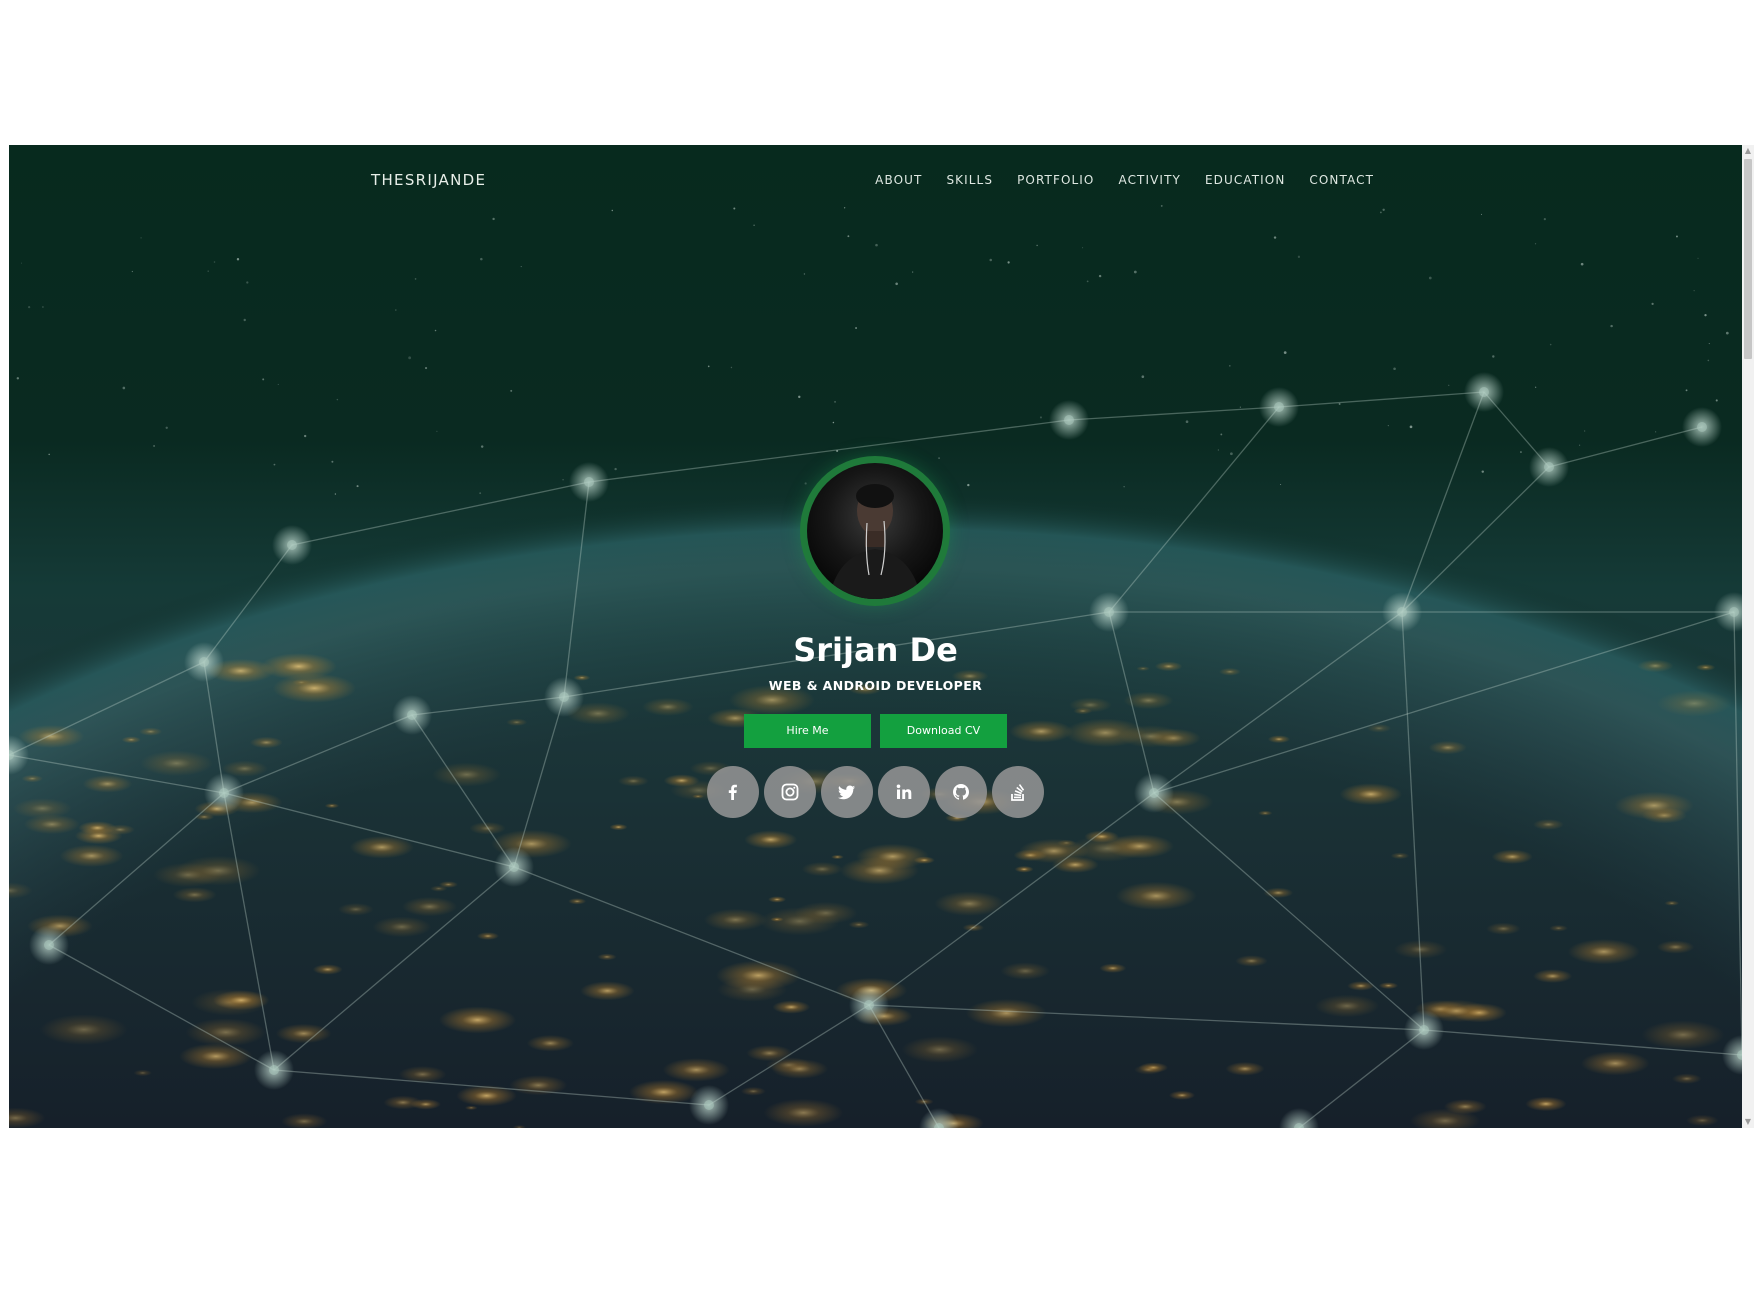 Image resolution: width=1754 pixels, height=1293 pixels. I want to click on stackoverflow-link, so click(1018, 792).